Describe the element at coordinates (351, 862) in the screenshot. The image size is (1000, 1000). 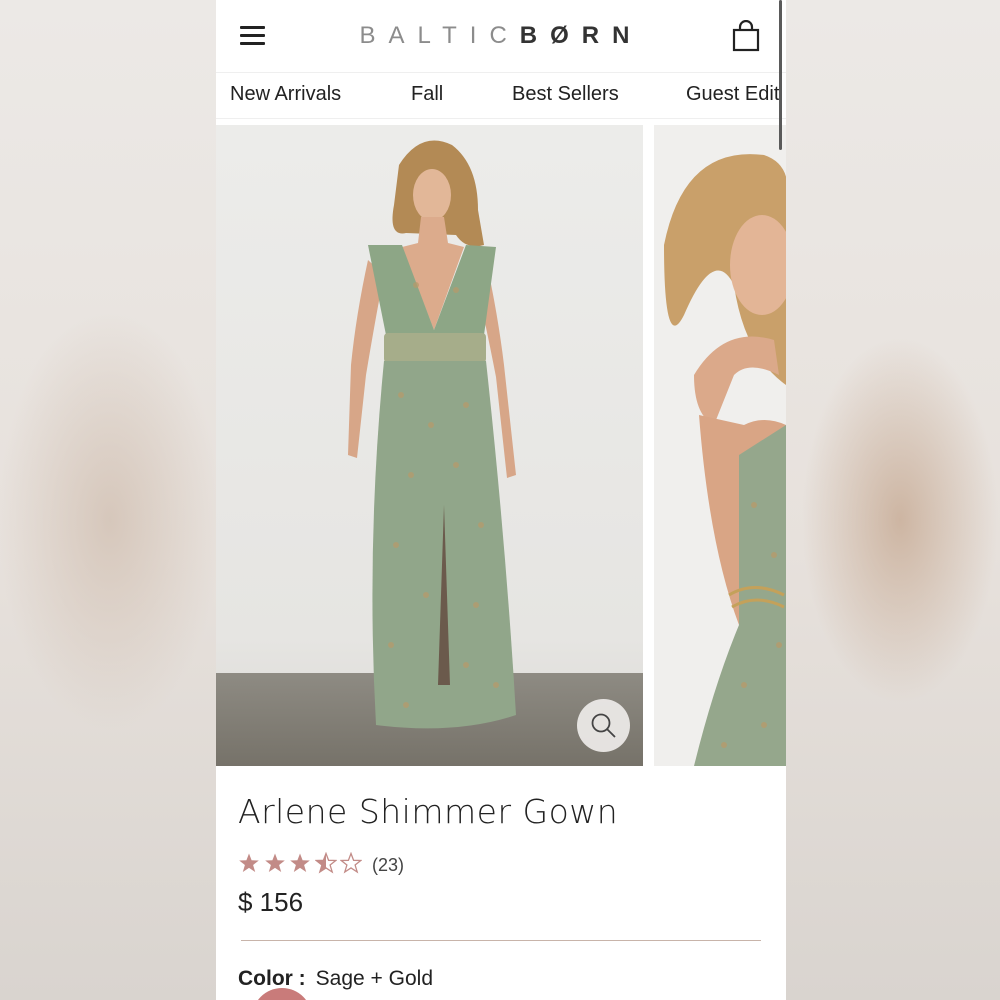
I see `star-icon-empty` at that location.